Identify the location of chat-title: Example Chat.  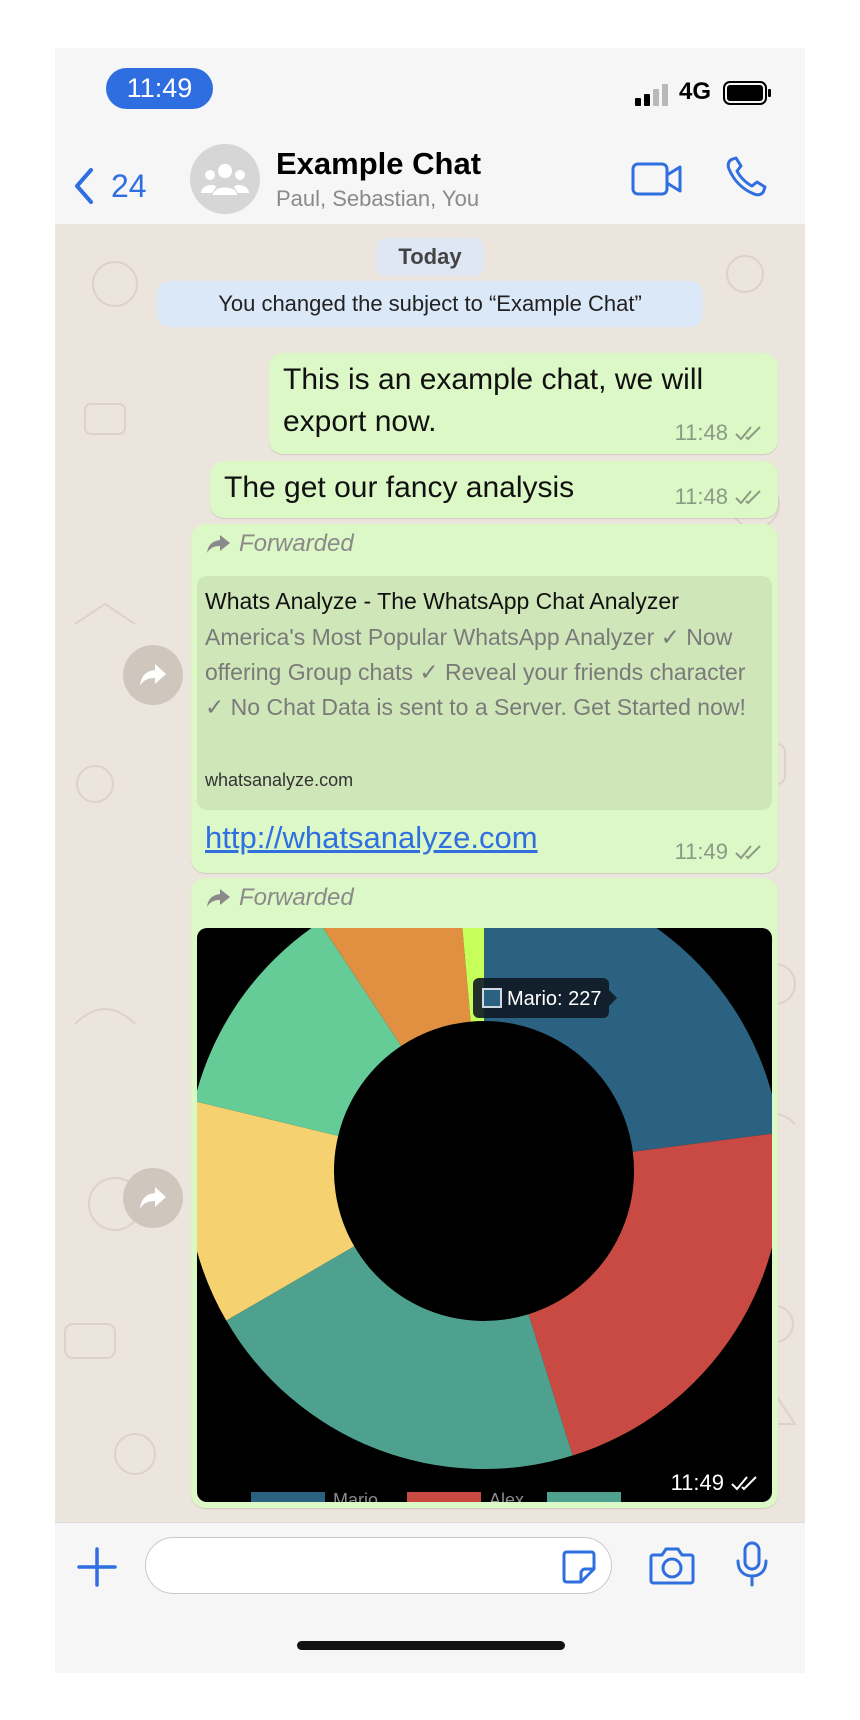
(378, 164).